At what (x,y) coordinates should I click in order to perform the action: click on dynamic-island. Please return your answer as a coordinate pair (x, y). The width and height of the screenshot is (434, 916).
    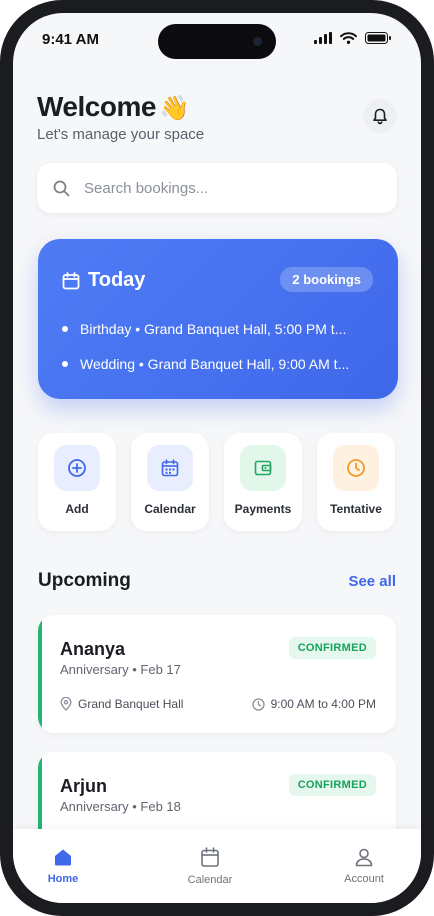
    Looking at the image, I should click on (217, 41).